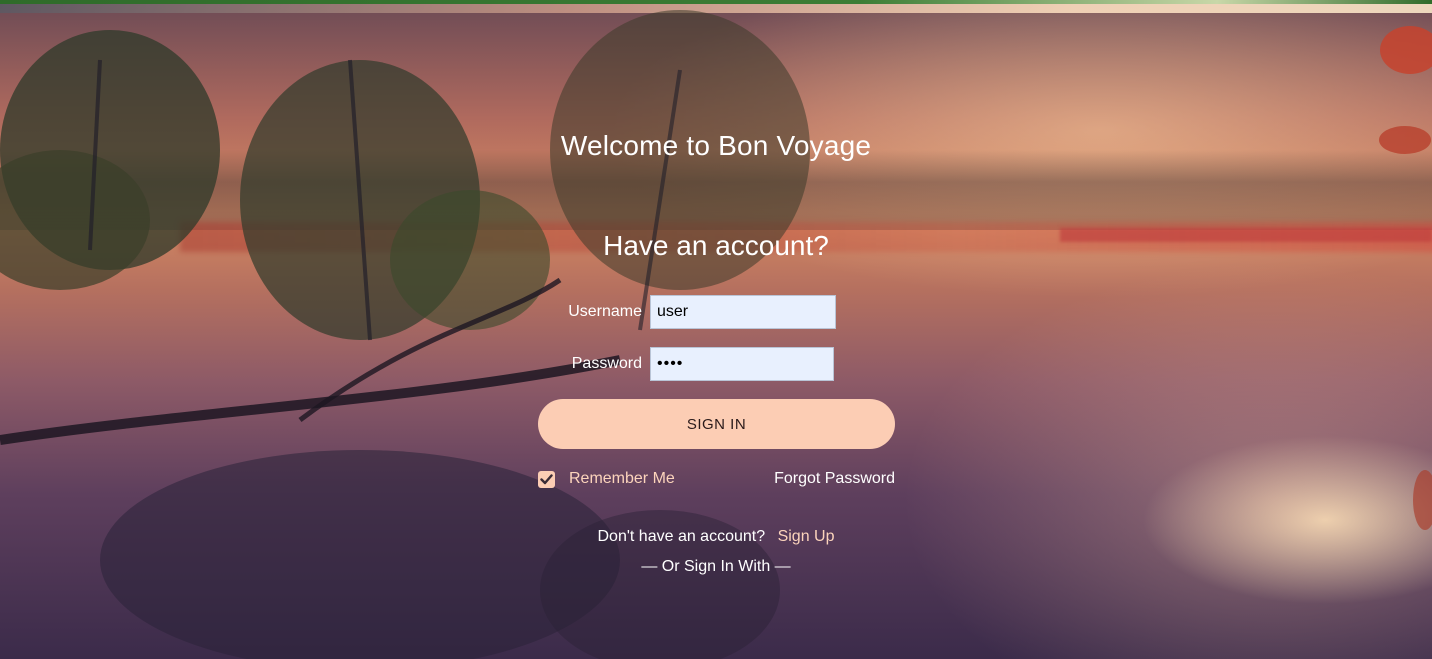 This screenshot has width=1432, height=659. I want to click on signup-prompt: Don't have an account? Sign Up, so click(716, 537).